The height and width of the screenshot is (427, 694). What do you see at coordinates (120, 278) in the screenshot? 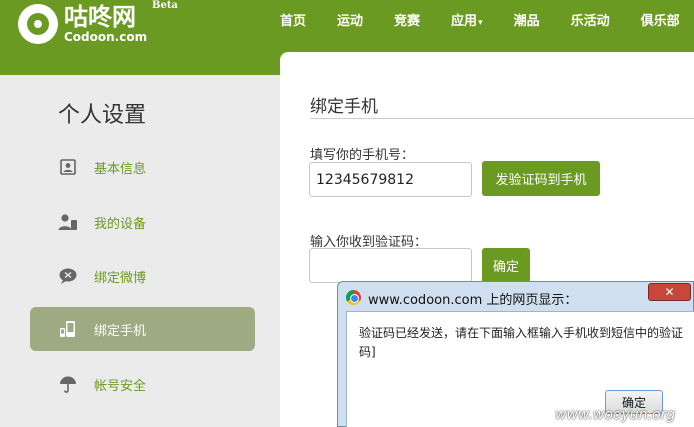
I see `sidebar-item-label: 绑定微博` at bounding box center [120, 278].